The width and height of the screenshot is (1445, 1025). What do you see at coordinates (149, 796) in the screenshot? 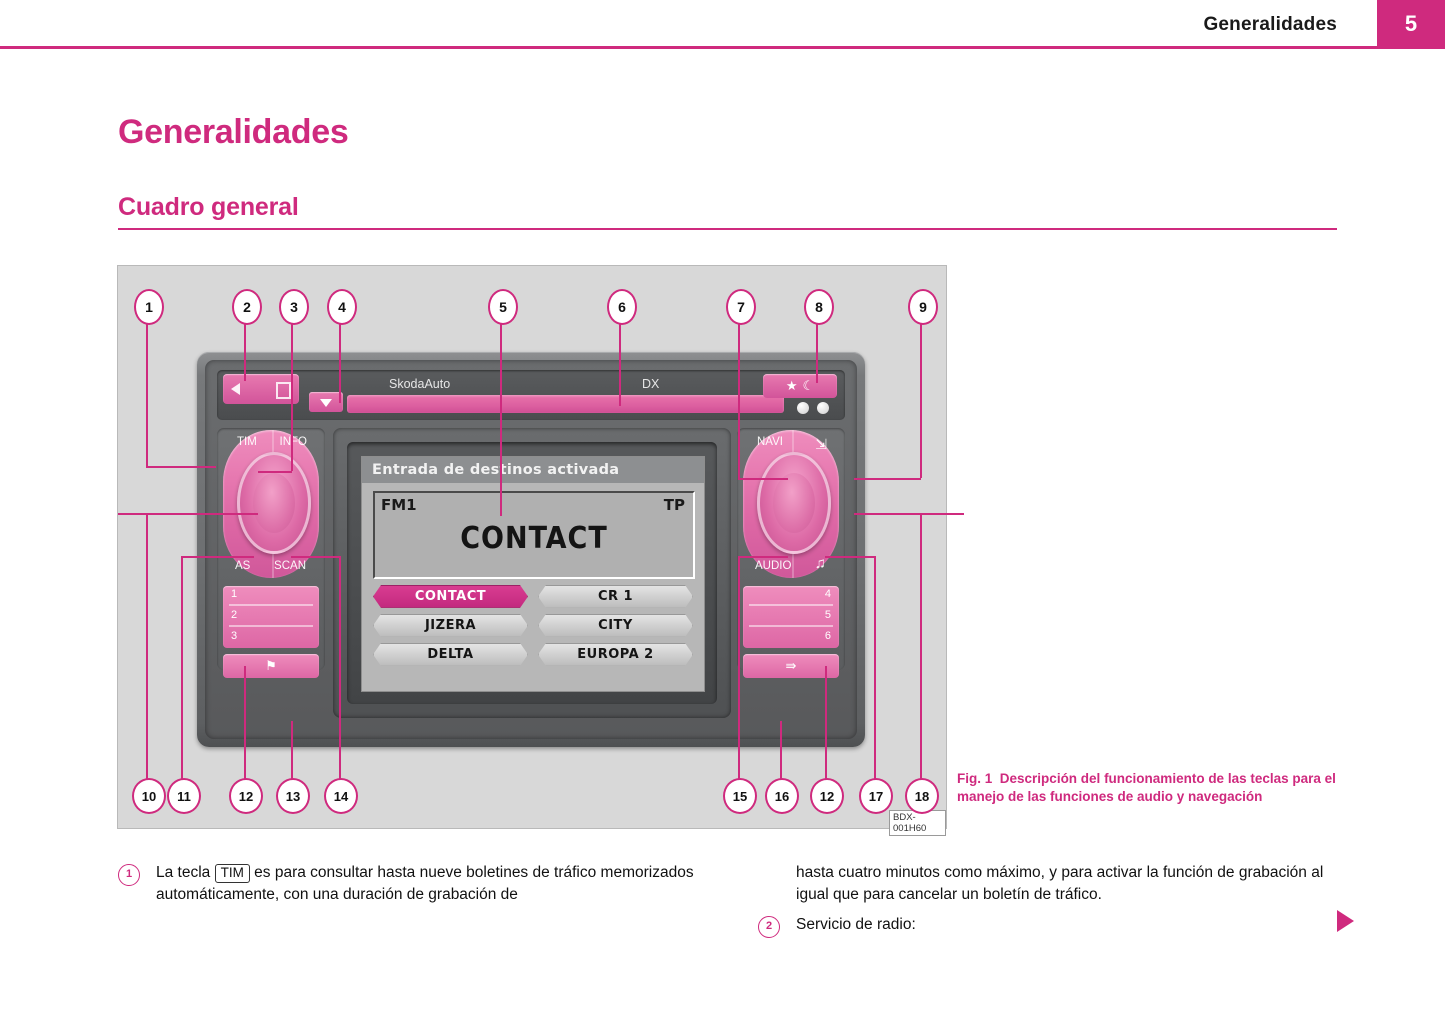
I see `callout-10: 10` at bounding box center [149, 796].